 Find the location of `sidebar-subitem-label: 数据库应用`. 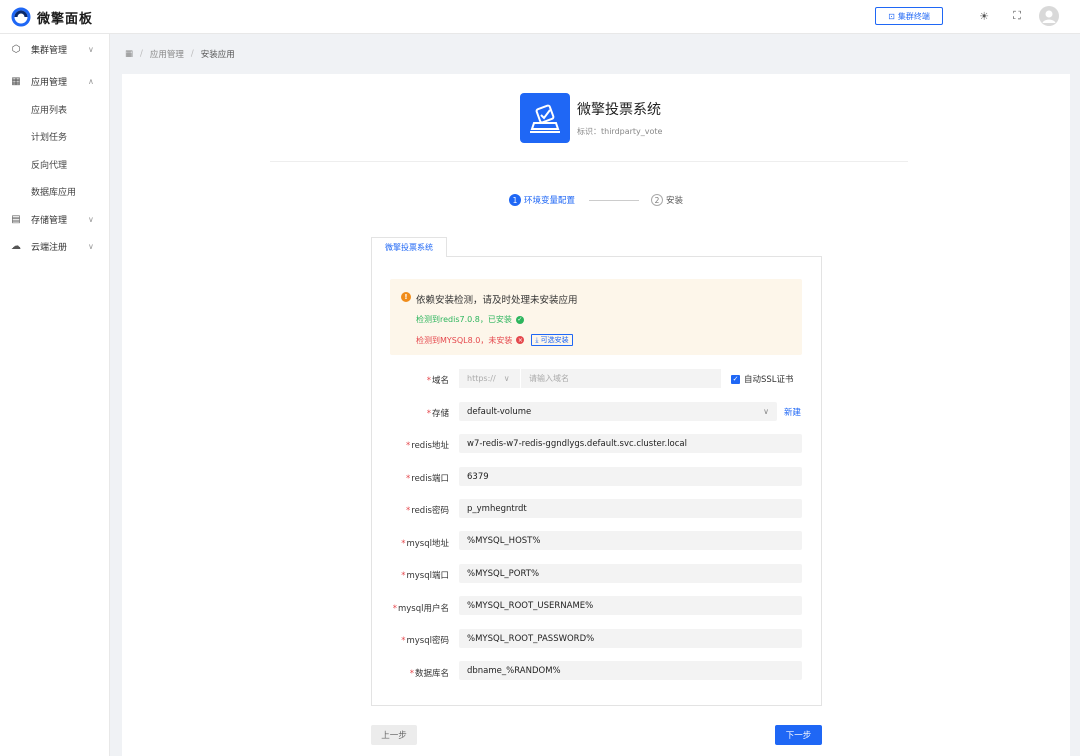

sidebar-subitem-label: 数据库应用 is located at coordinates (54, 193).